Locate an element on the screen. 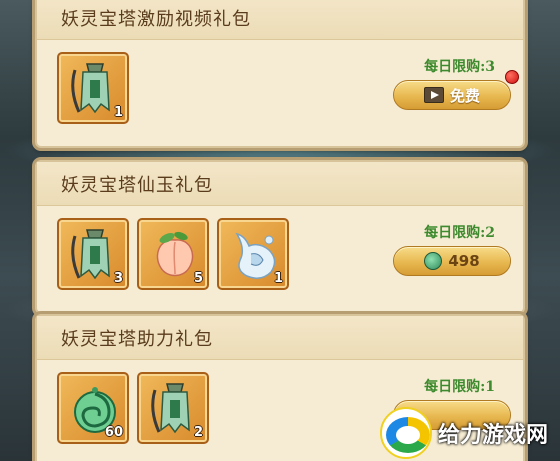 The height and width of the screenshot is (461, 560). watermark-text: 给力游戏网 is located at coordinates (493, 435).